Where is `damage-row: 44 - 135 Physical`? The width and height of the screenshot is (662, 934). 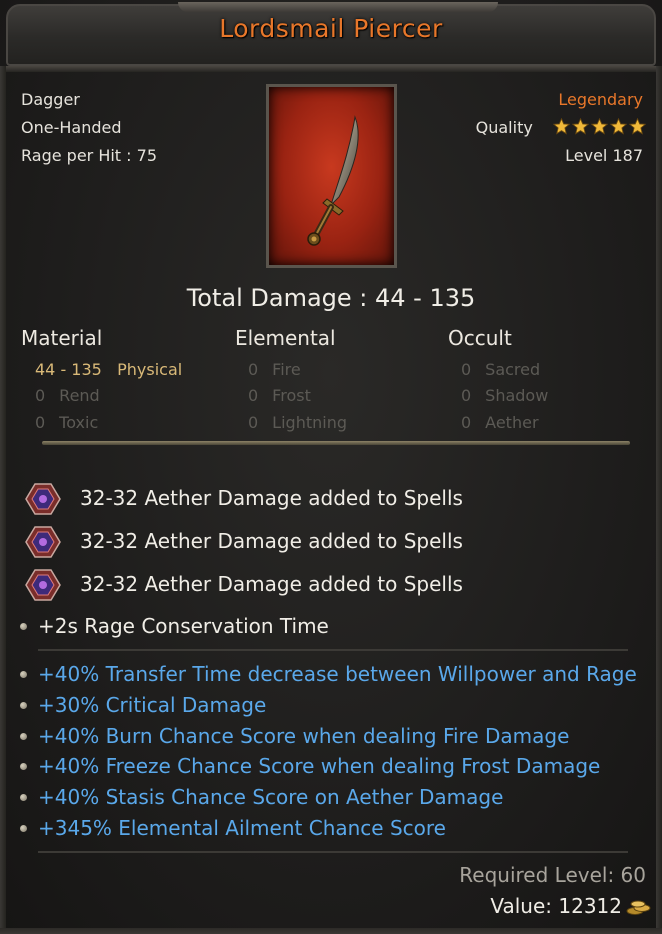
damage-row: 44 - 135 Physical is located at coordinates (108, 369).